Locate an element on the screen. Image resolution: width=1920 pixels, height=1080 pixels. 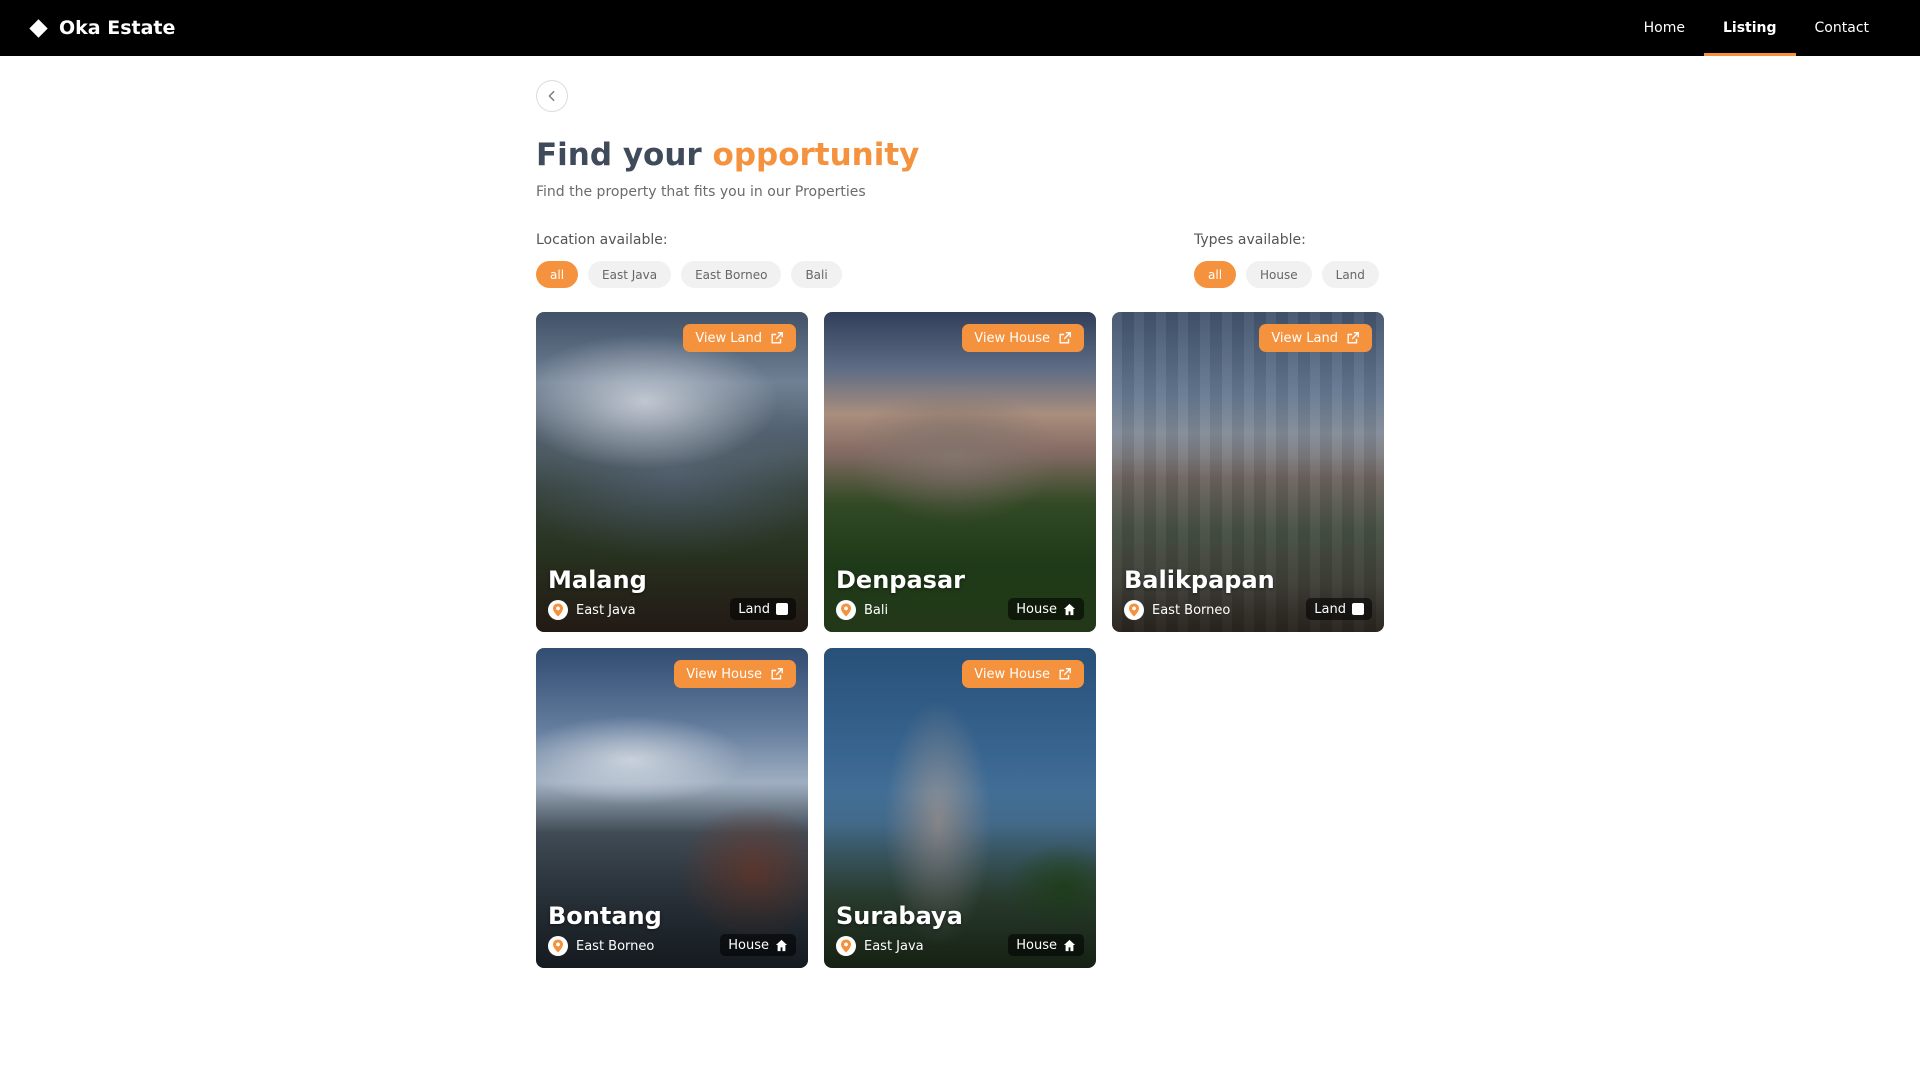
title-accent: opportunity is located at coordinates (816, 155).